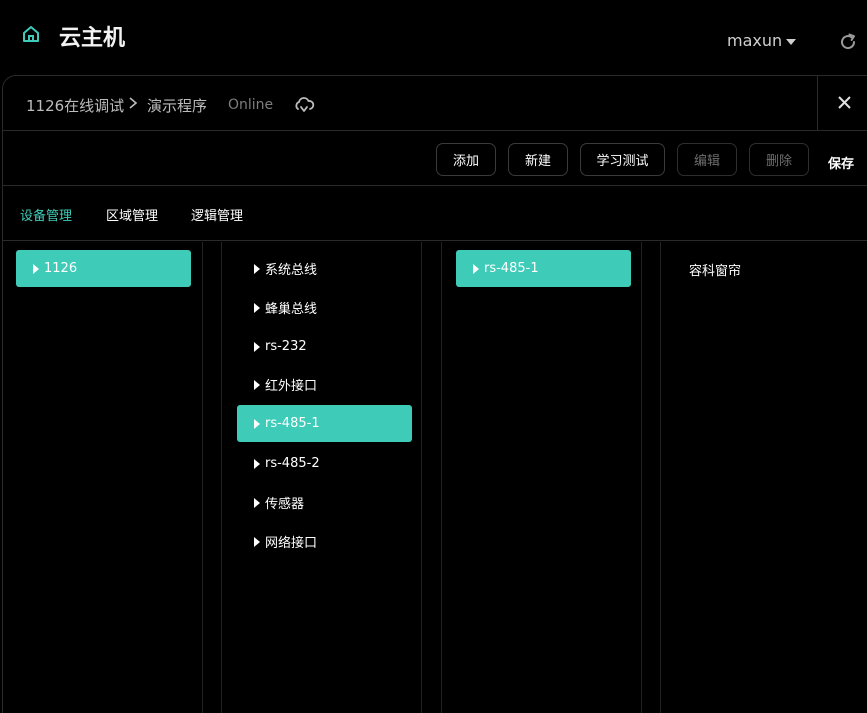 The image size is (867, 713). I want to click on breadcrumb: 1126在线调试 演示程序 Online, so click(435, 103).